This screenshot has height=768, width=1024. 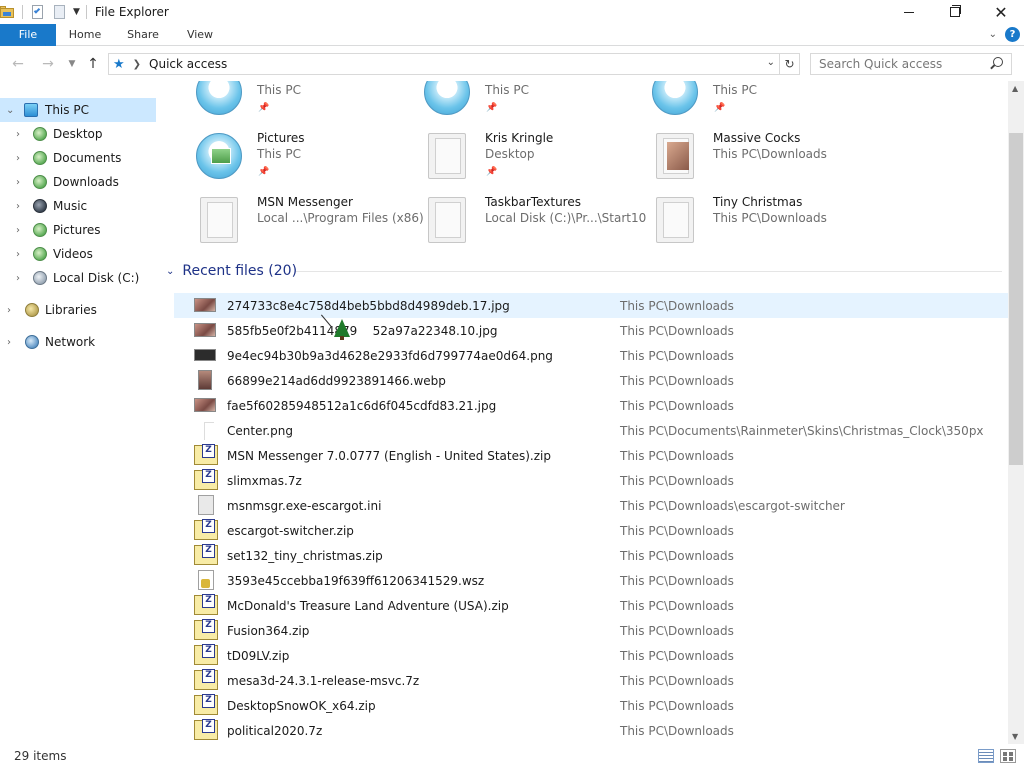 I want to click on file-row: tD09LV.zip This PC\Downloads, so click(x=591, y=655).